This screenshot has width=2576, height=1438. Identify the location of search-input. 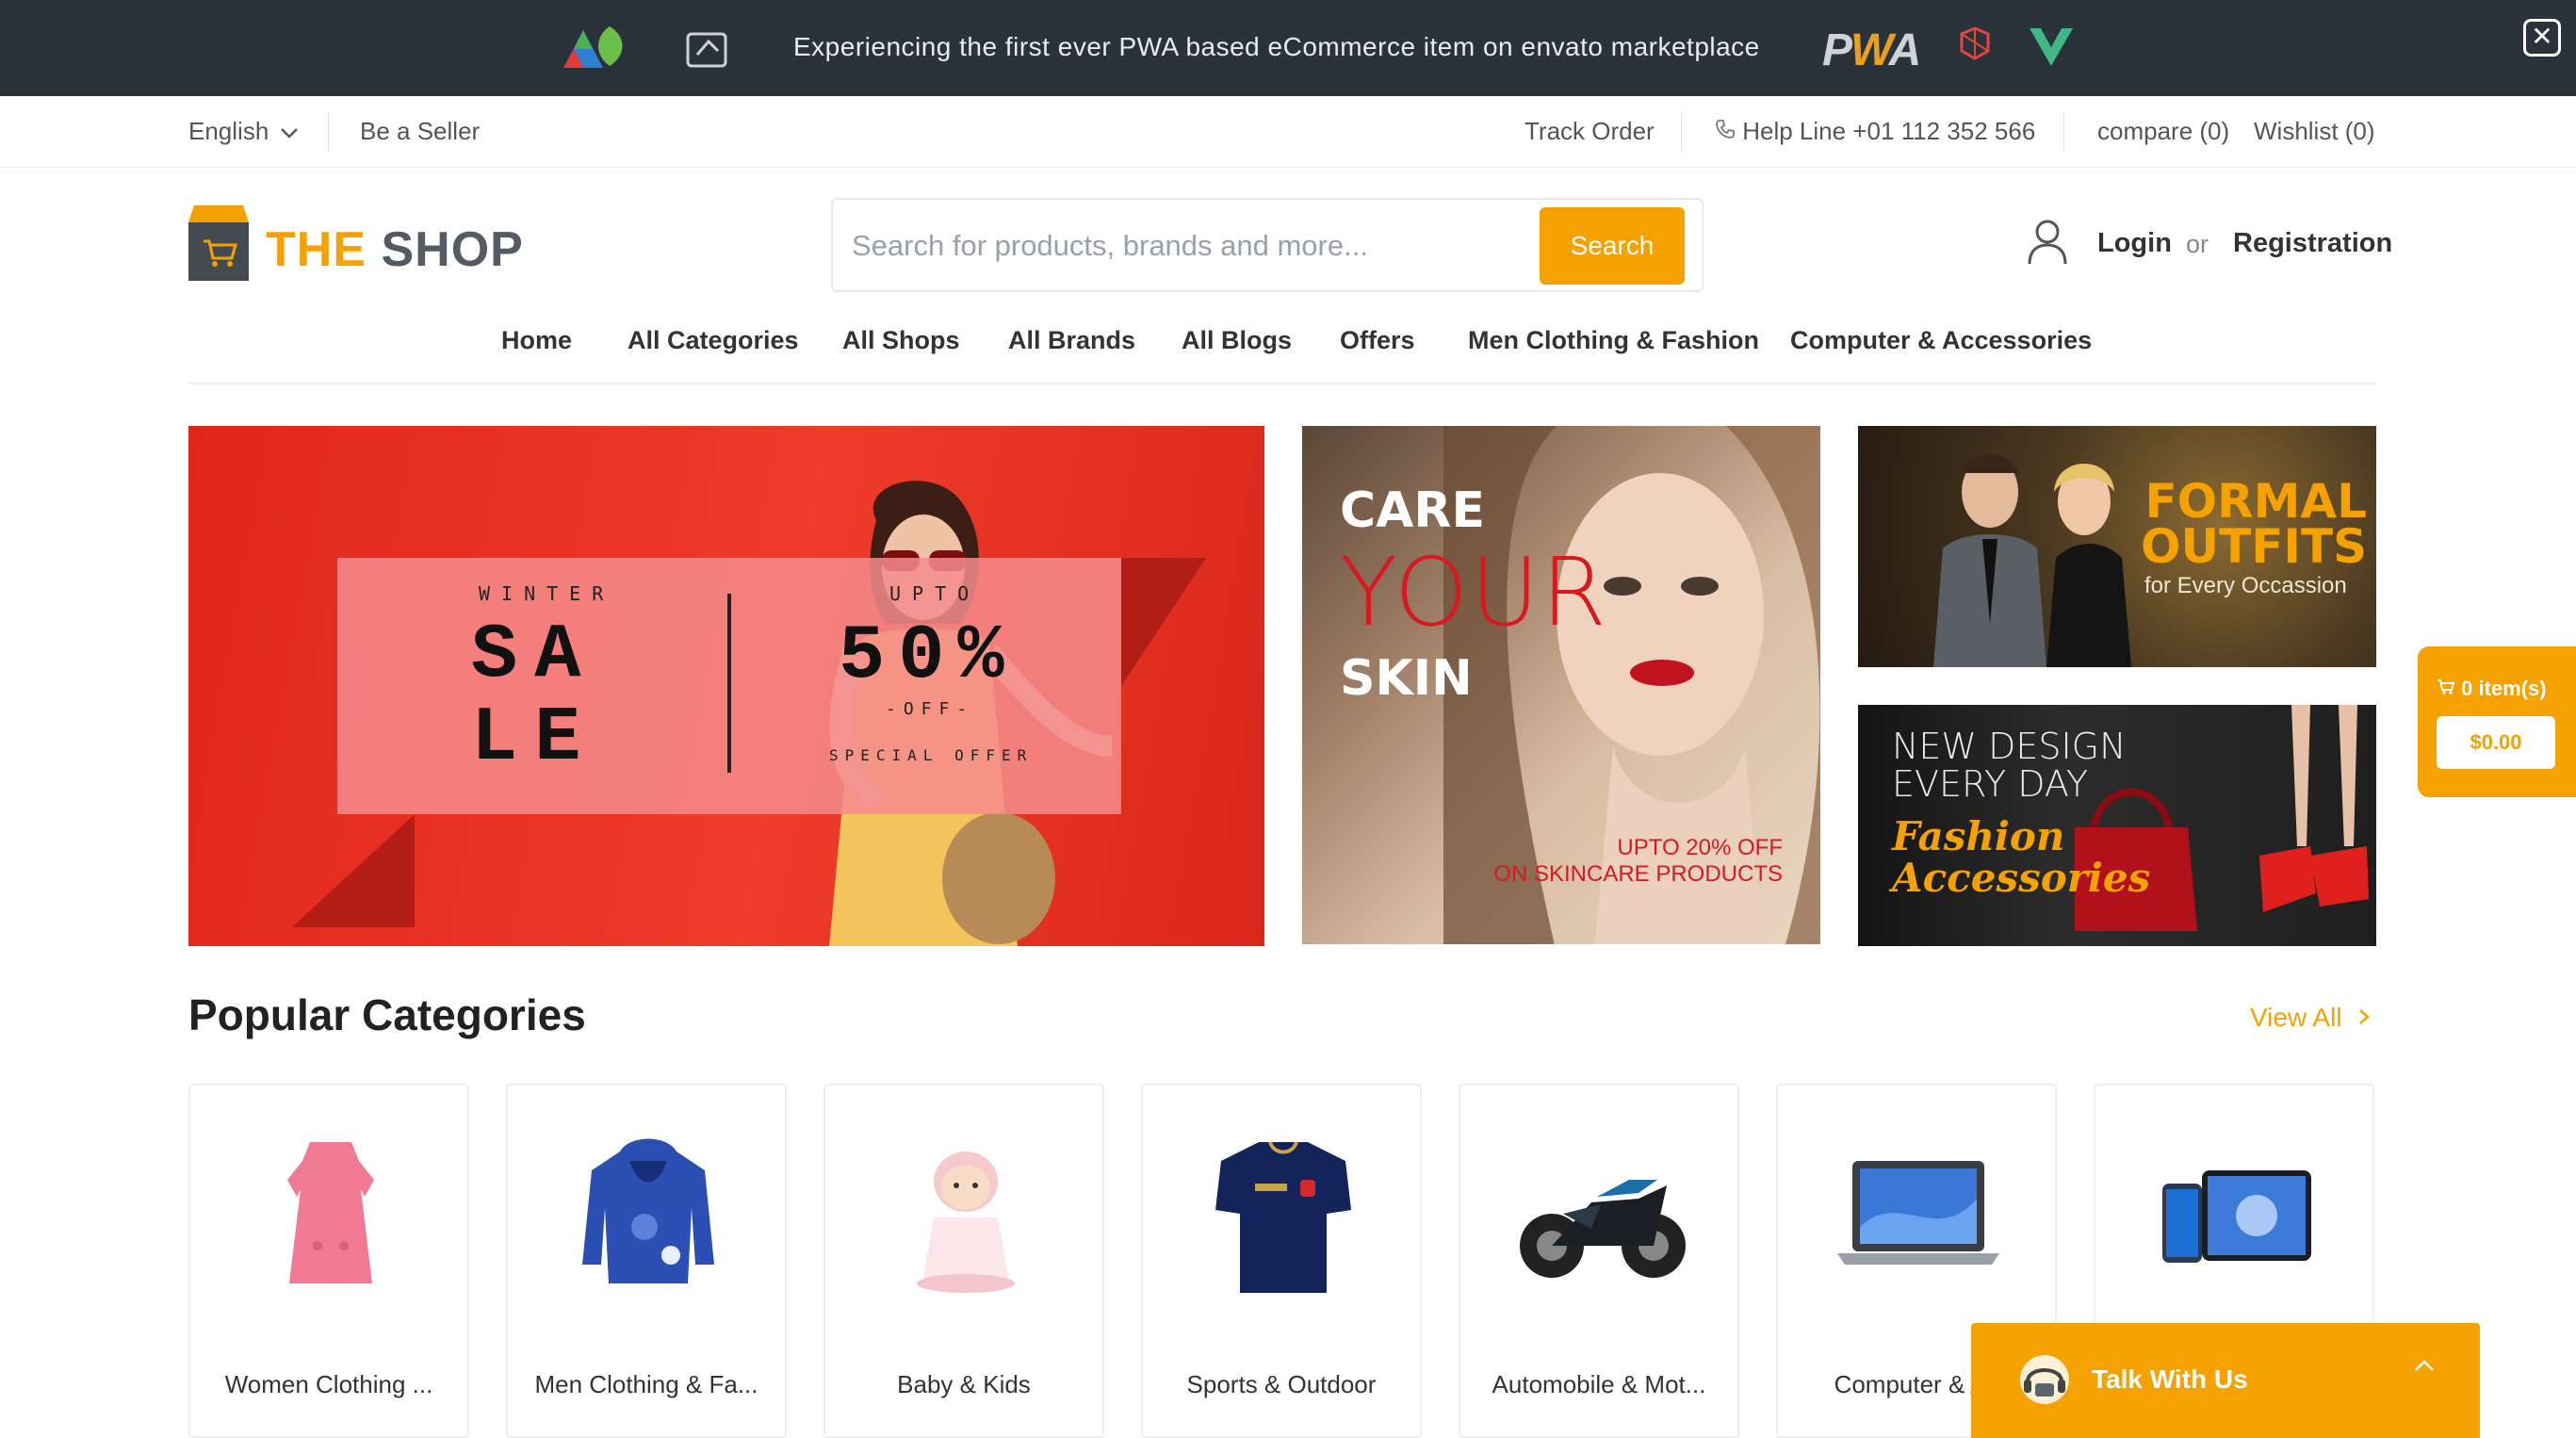
(1181, 246).